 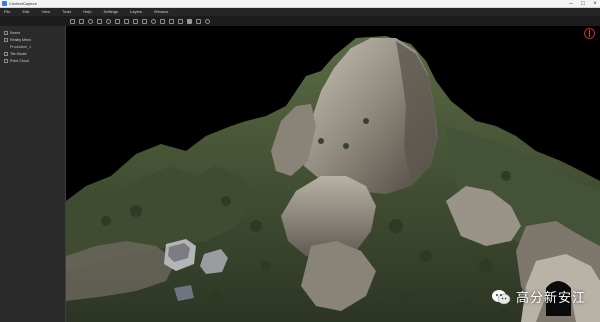 I want to click on window-title: ContextCapture, so click(x=23, y=3).